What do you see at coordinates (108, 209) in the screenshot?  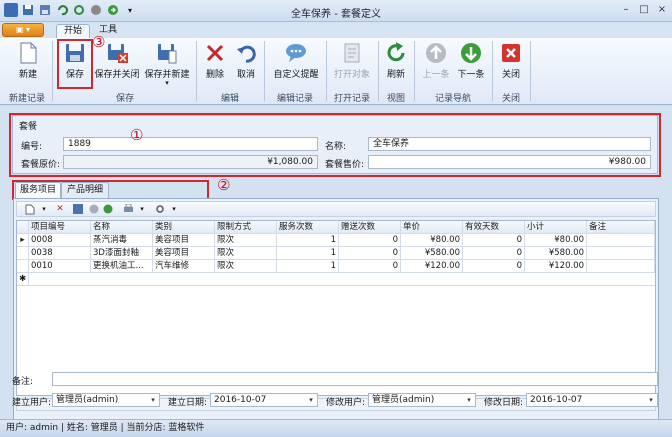 I see `grid-go-icon` at bounding box center [108, 209].